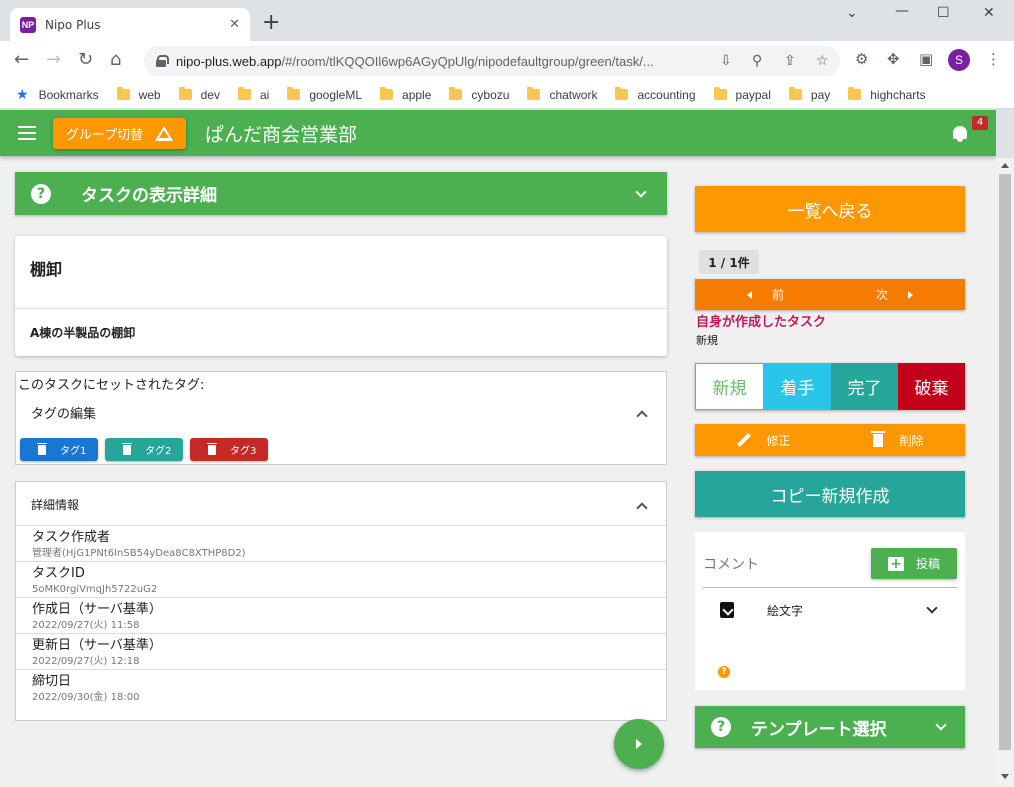 The image size is (1014, 787). I want to click on post-label: 投稿, so click(927, 564).